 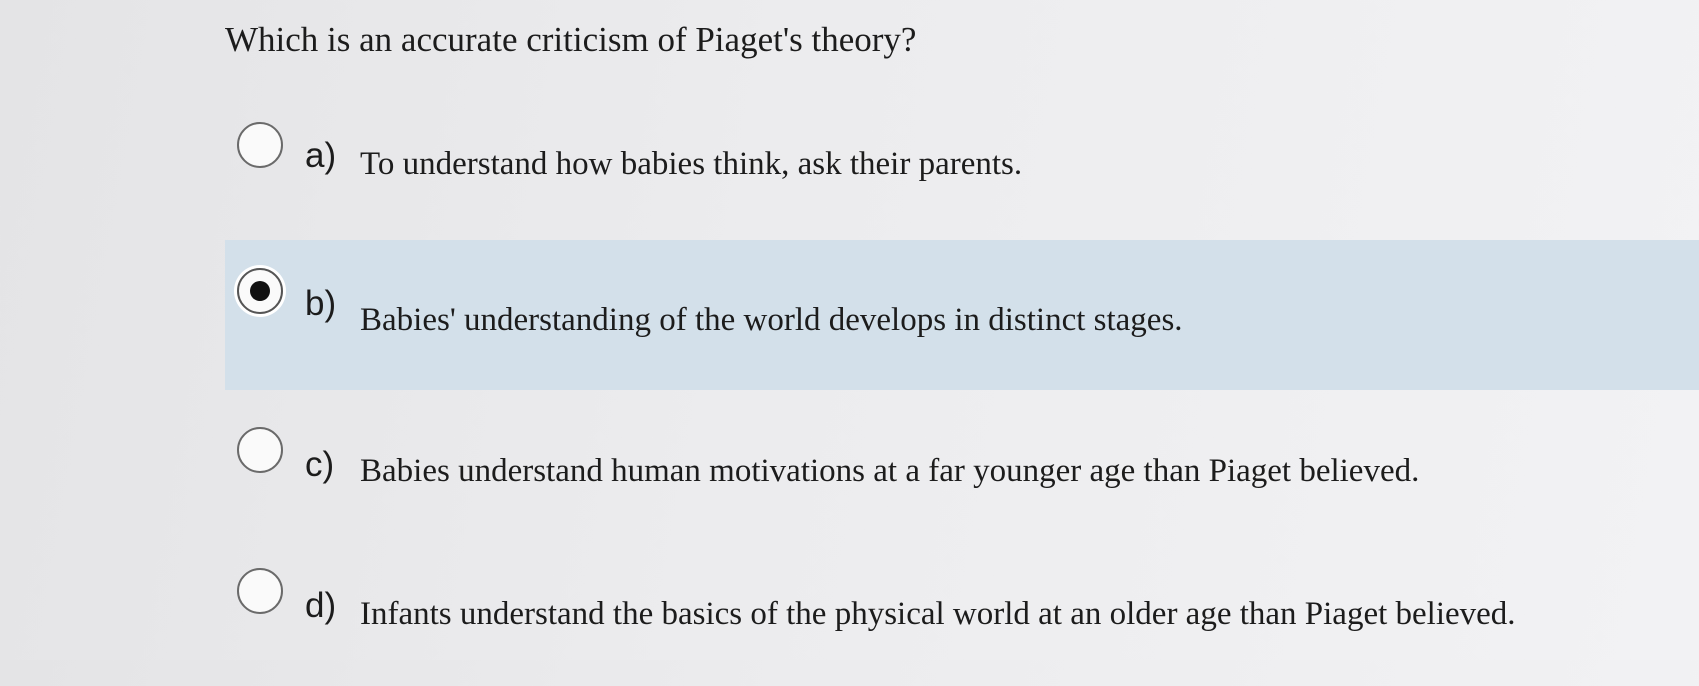 What do you see at coordinates (260, 591) in the screenshot?
I see `radio-option-d` at bounding box center [260, 591].